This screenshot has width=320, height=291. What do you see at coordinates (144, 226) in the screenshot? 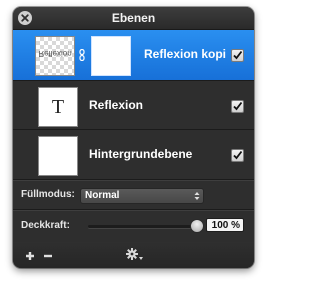
I see `opacity-slider-track` at bounding box center [144, 226].